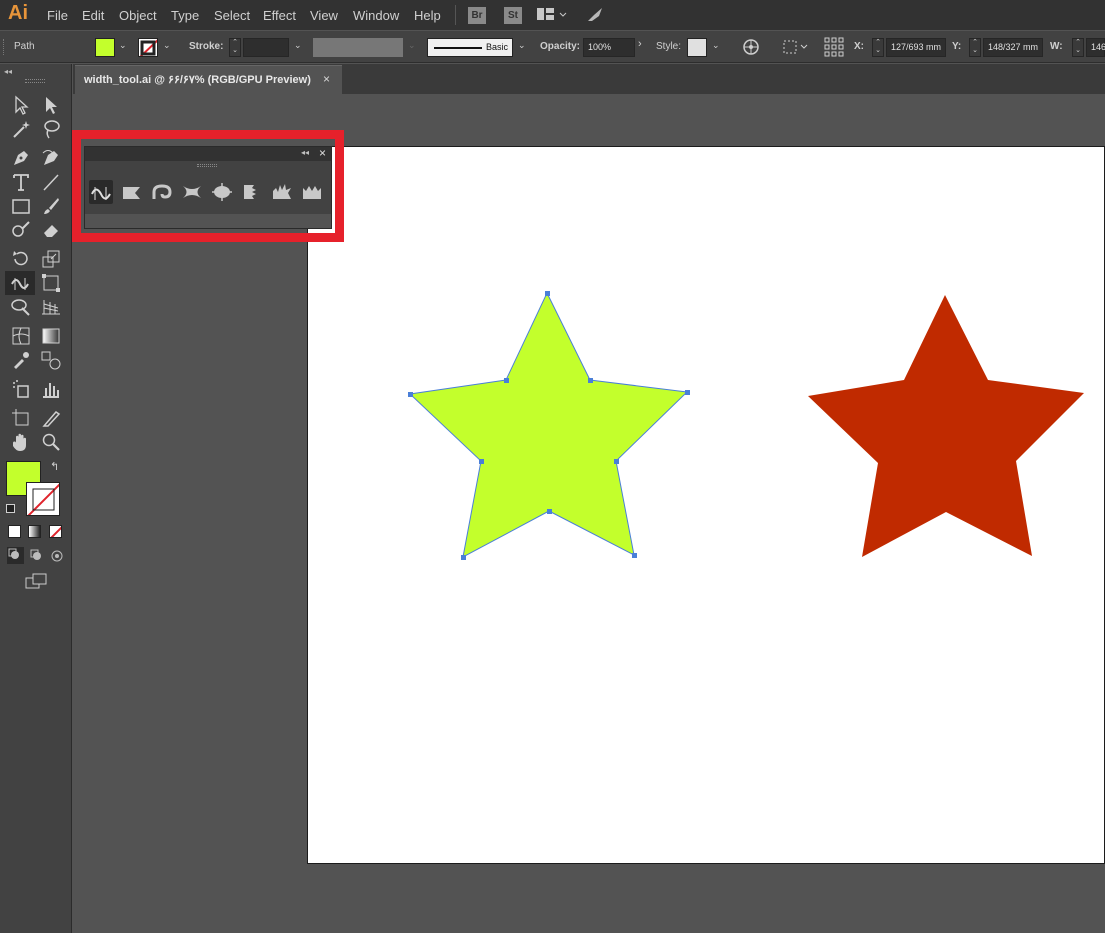 The image size is (1105, 933). Describe the element at coordinates (51, 206) in the screenshot. I see `paintbrush-tool-icon` at that location.